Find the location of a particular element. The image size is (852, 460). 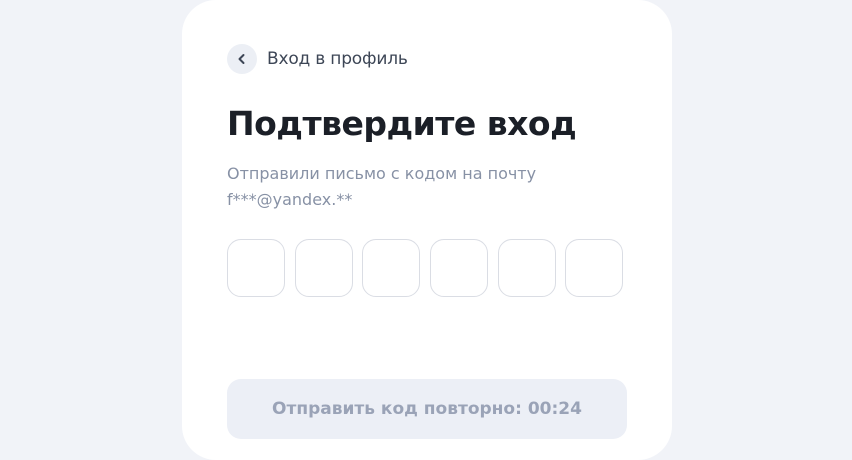

page-title: Подтвердите вход is located at coordinates (402, 123).